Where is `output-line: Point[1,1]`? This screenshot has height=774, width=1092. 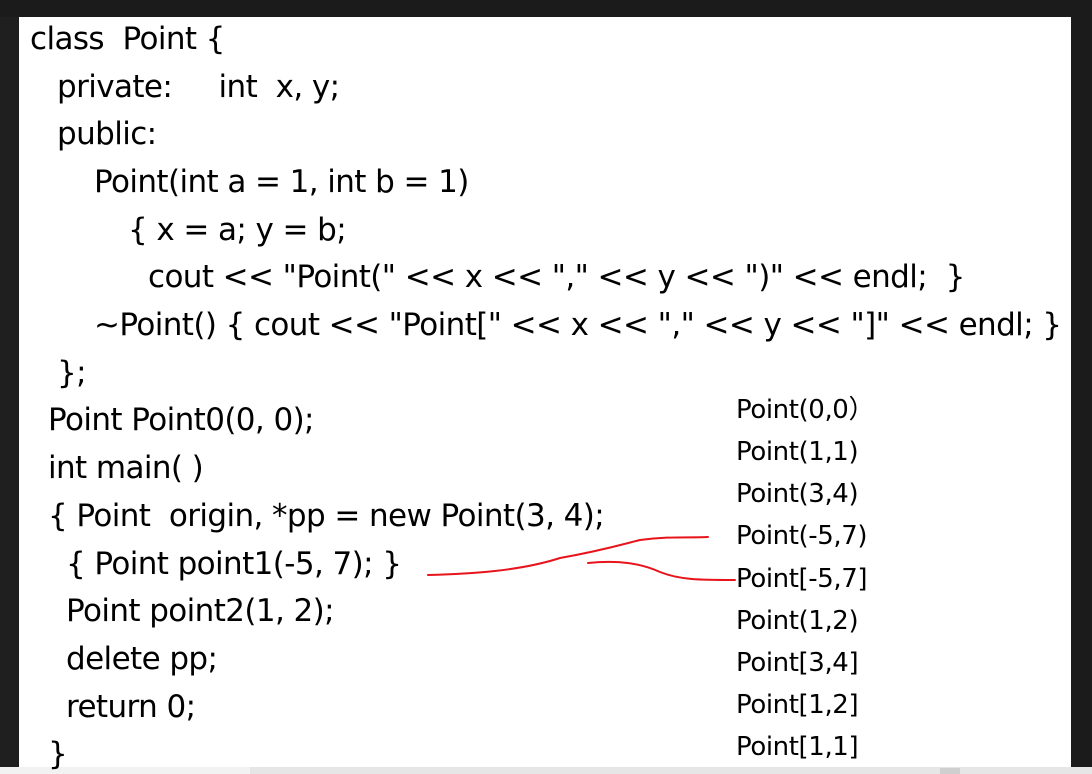
output-line: Point[1,1] is located at coordinates (797, 747).